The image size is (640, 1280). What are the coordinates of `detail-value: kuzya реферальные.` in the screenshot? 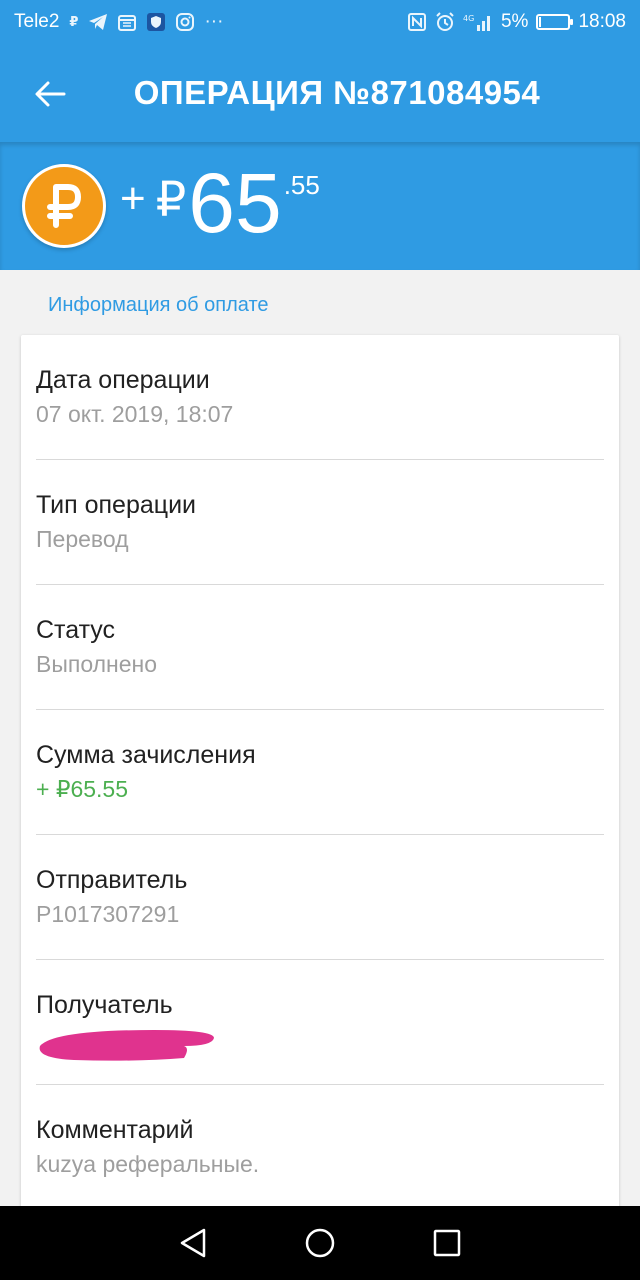 It's located at (148, 1164).